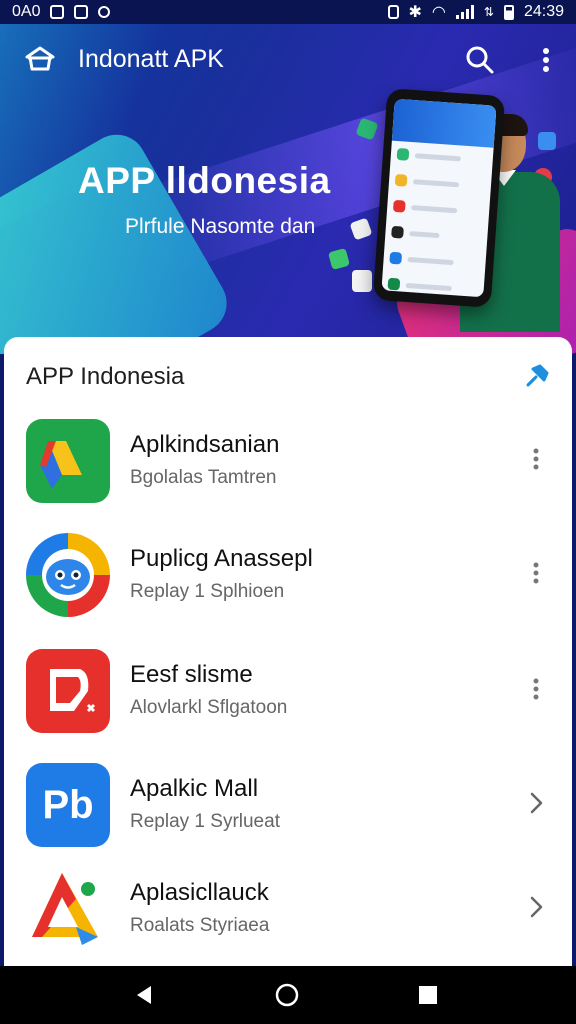  I want to click on app-subtitle: Alovlarkl Sflgatoon, so click(209, 707).